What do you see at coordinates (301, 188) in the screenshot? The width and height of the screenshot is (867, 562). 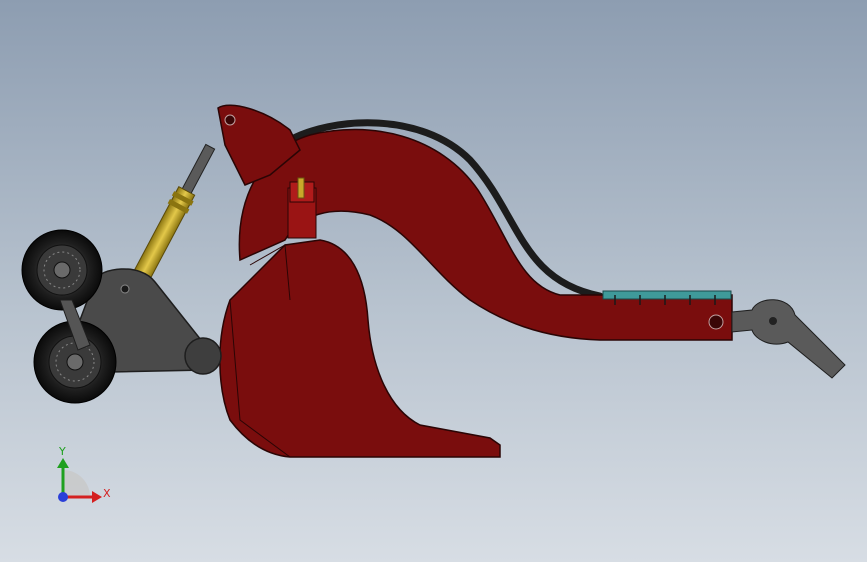 I see `clamp-gold-pin` at bounding box center [301, 188].